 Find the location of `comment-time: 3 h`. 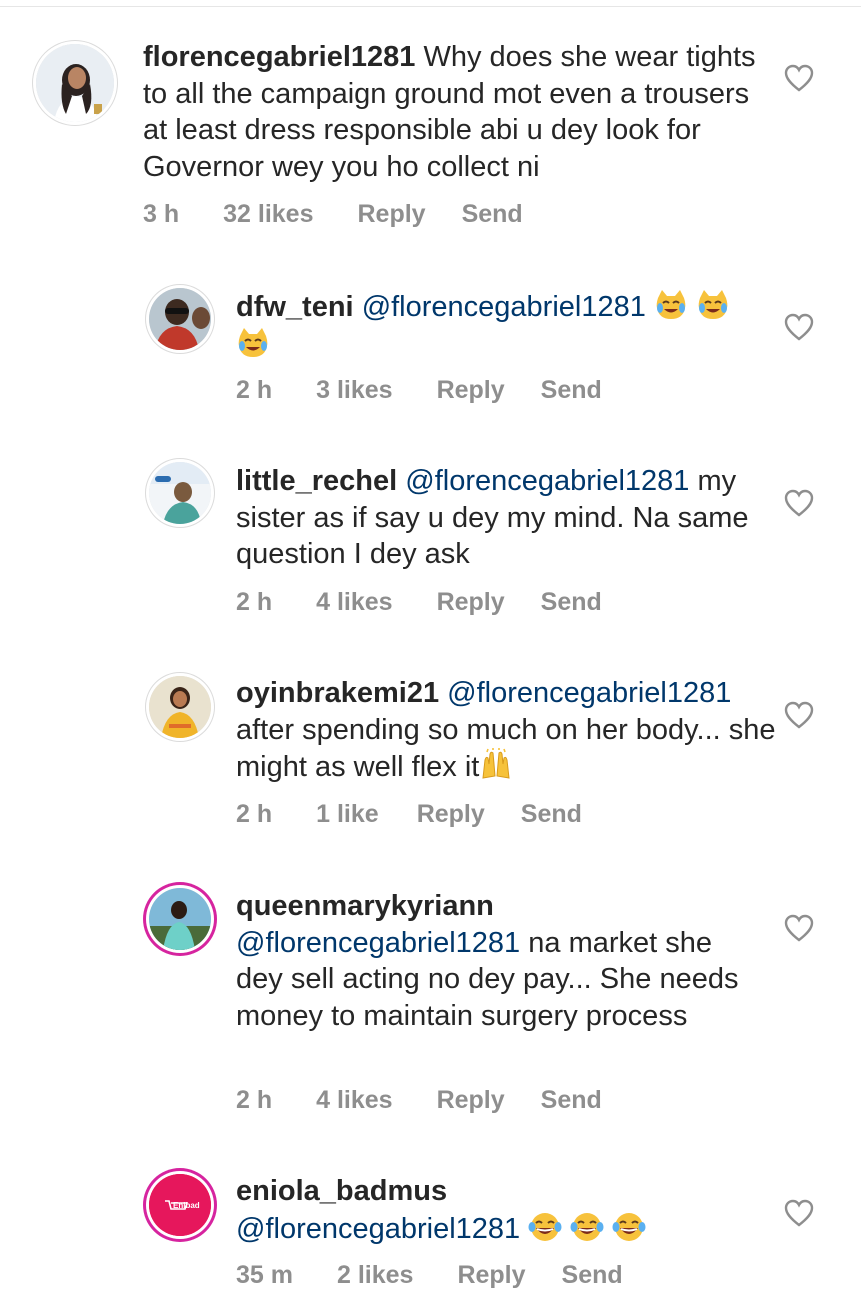

comment-time: 3 h is located at coordinates (161, 214).